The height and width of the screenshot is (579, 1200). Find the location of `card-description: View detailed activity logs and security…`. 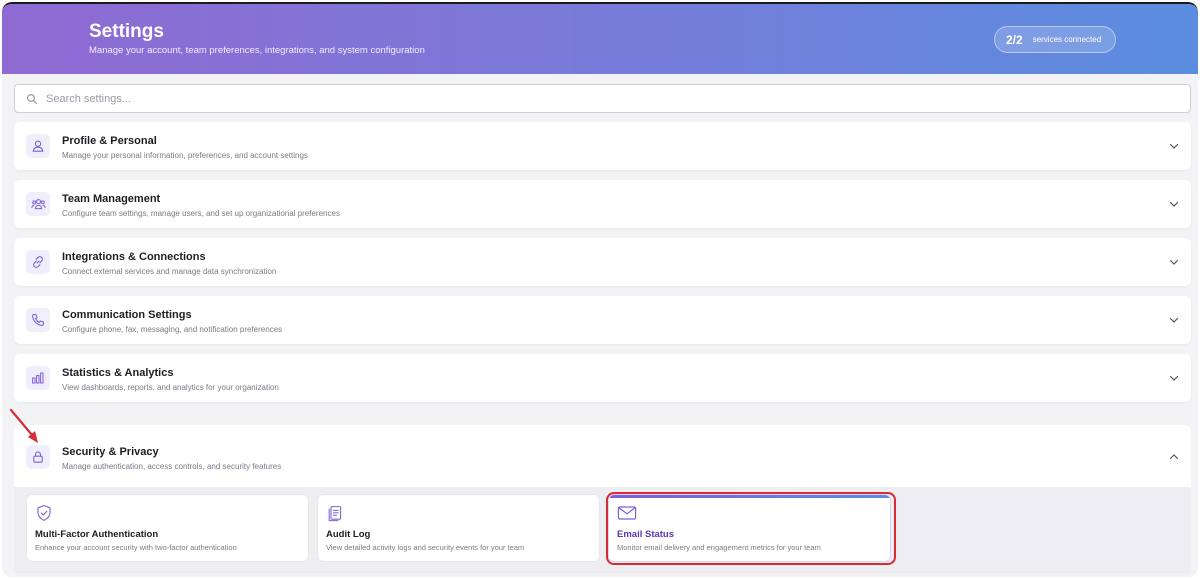

card-description: View detailed activity logs and security… is located at coordinates (425, 547).